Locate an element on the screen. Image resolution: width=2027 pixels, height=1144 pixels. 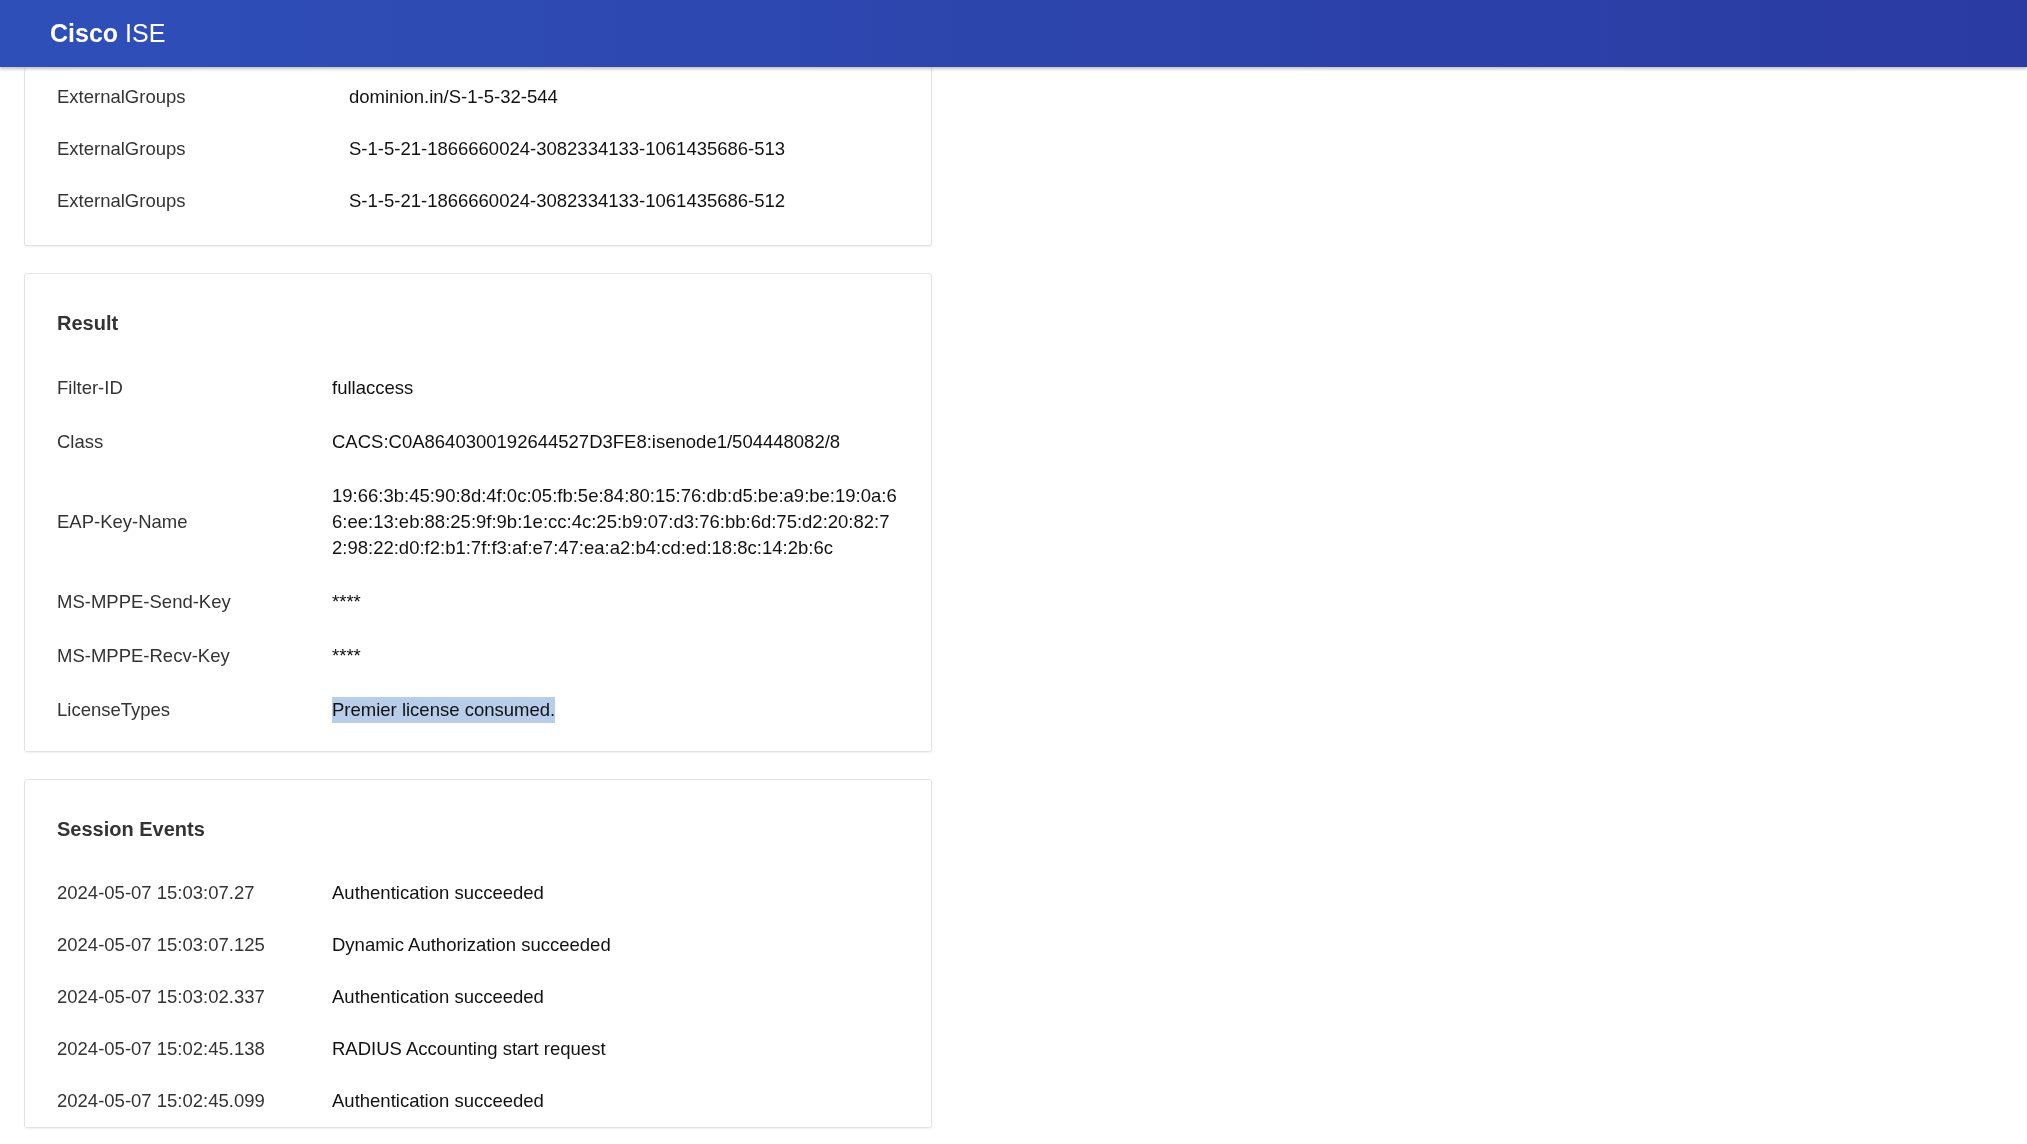
attribute-label: MS-MPPE-Send-Key is located at coordinates (144, 602).